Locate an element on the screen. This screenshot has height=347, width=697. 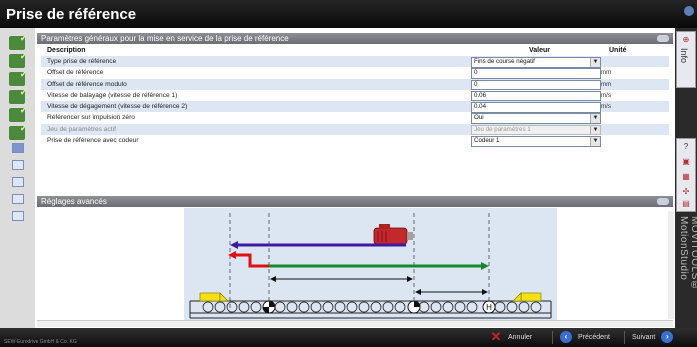
scan-speed-input: 0.06 is located at coordinates (536, 96).